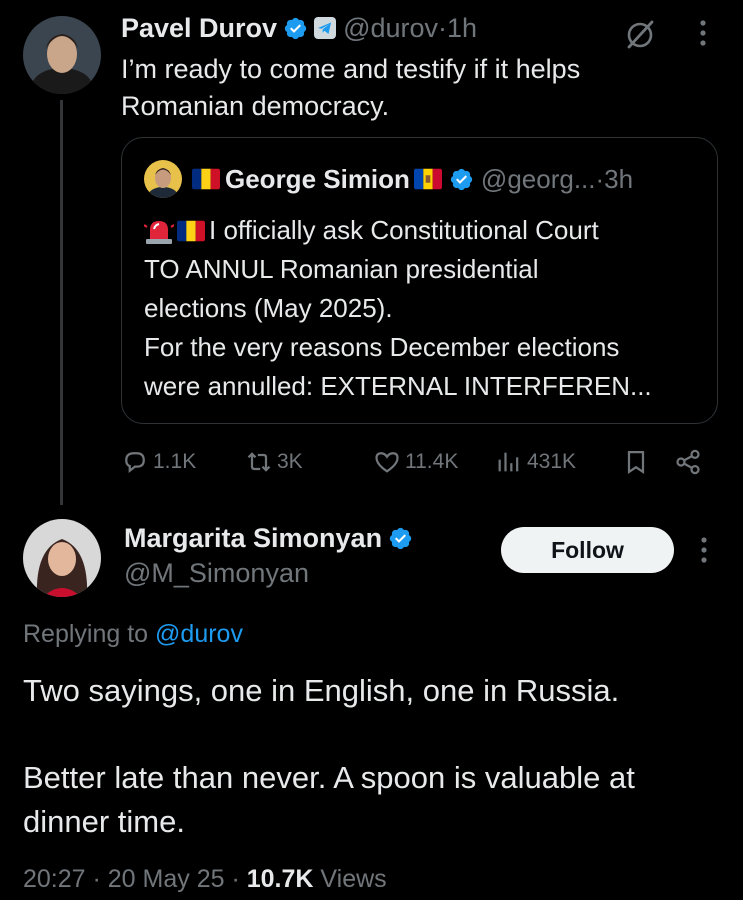 This screenshot has height=900, width=743. I want to click on reply-views-count: 10.7K, so click(280, 879).